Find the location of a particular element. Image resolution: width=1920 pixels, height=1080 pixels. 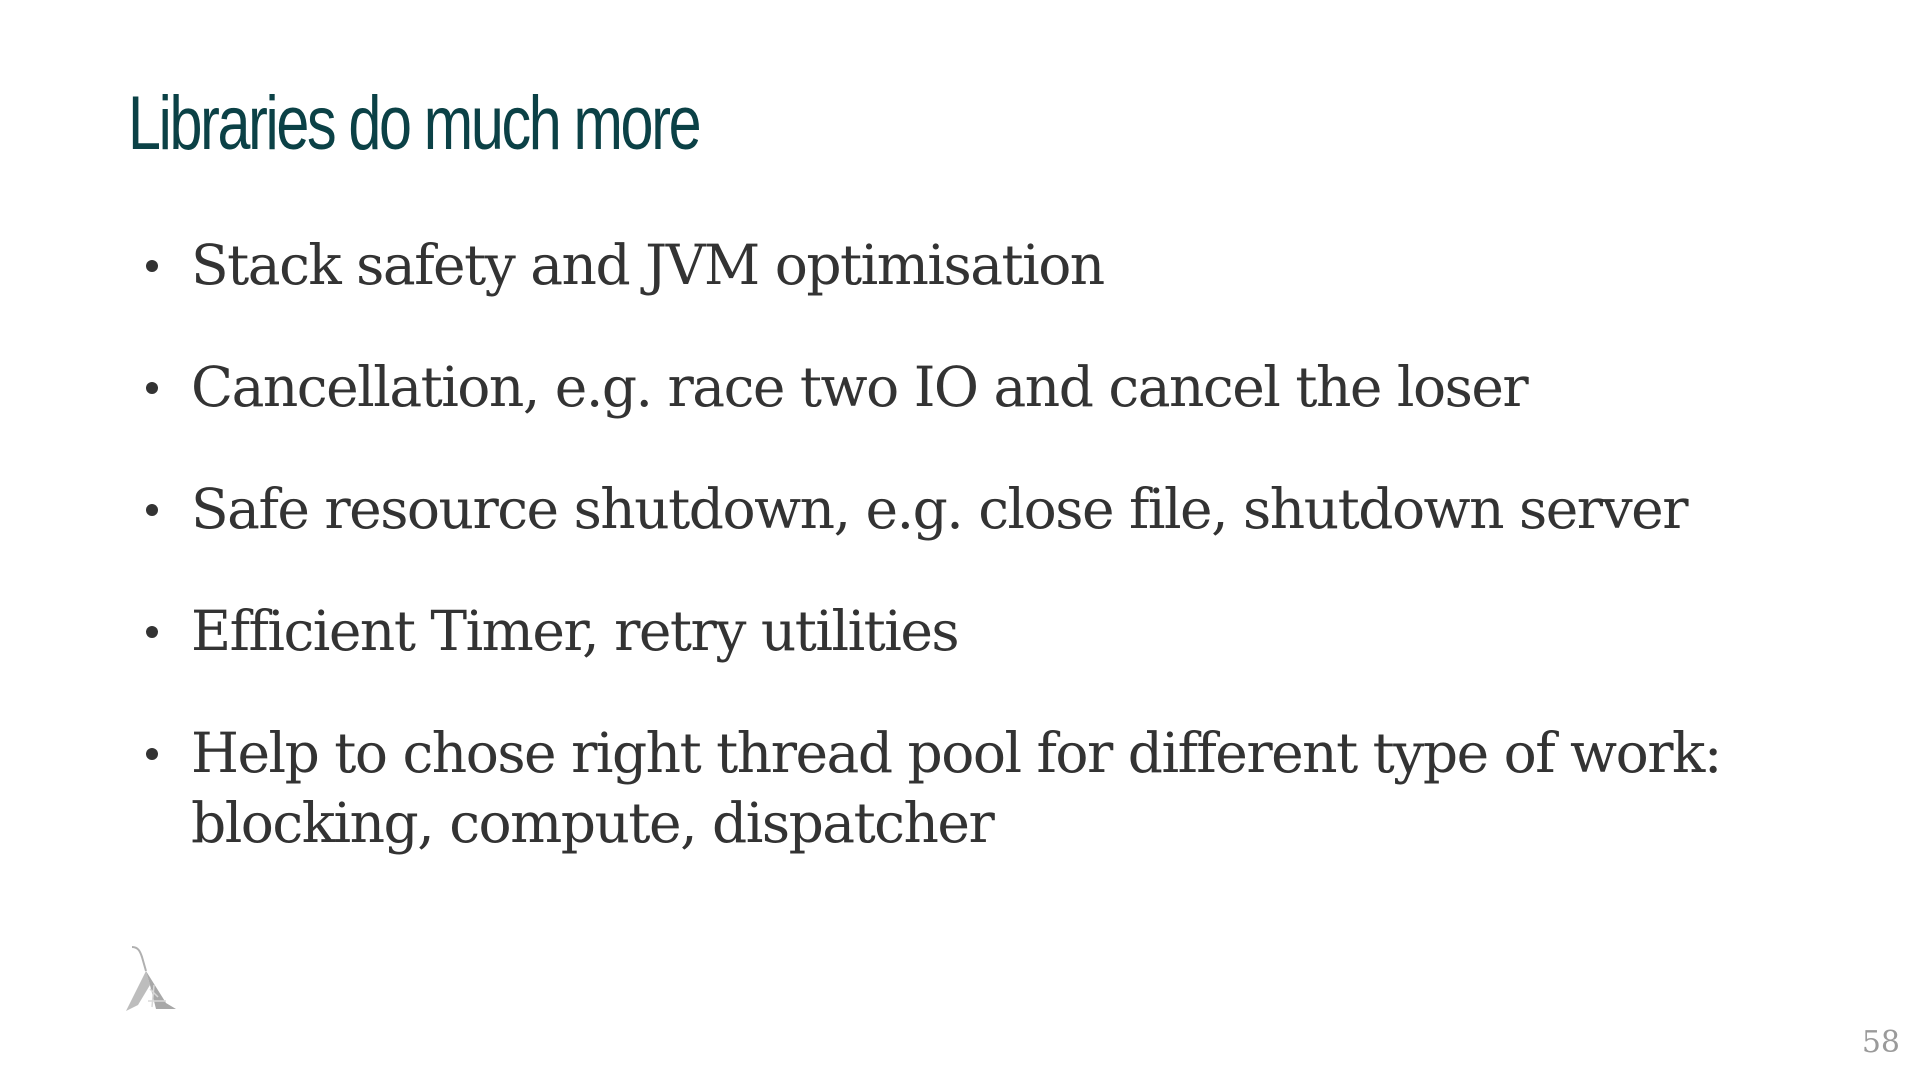

bullet-text: Stack safety and JVM optimisation is located at coordinates (648, 265).